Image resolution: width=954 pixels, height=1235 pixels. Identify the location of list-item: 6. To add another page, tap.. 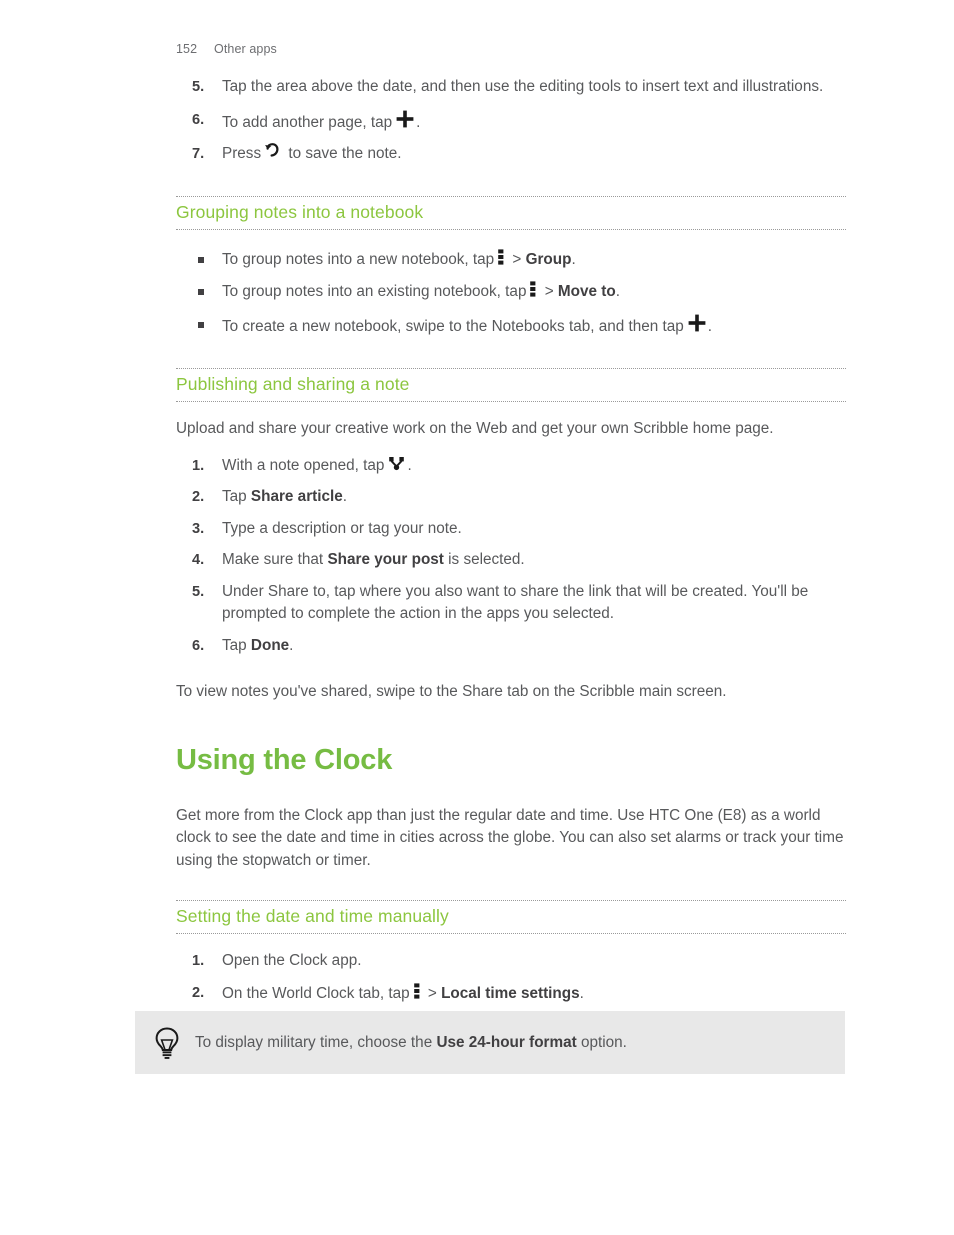
(511, 122).